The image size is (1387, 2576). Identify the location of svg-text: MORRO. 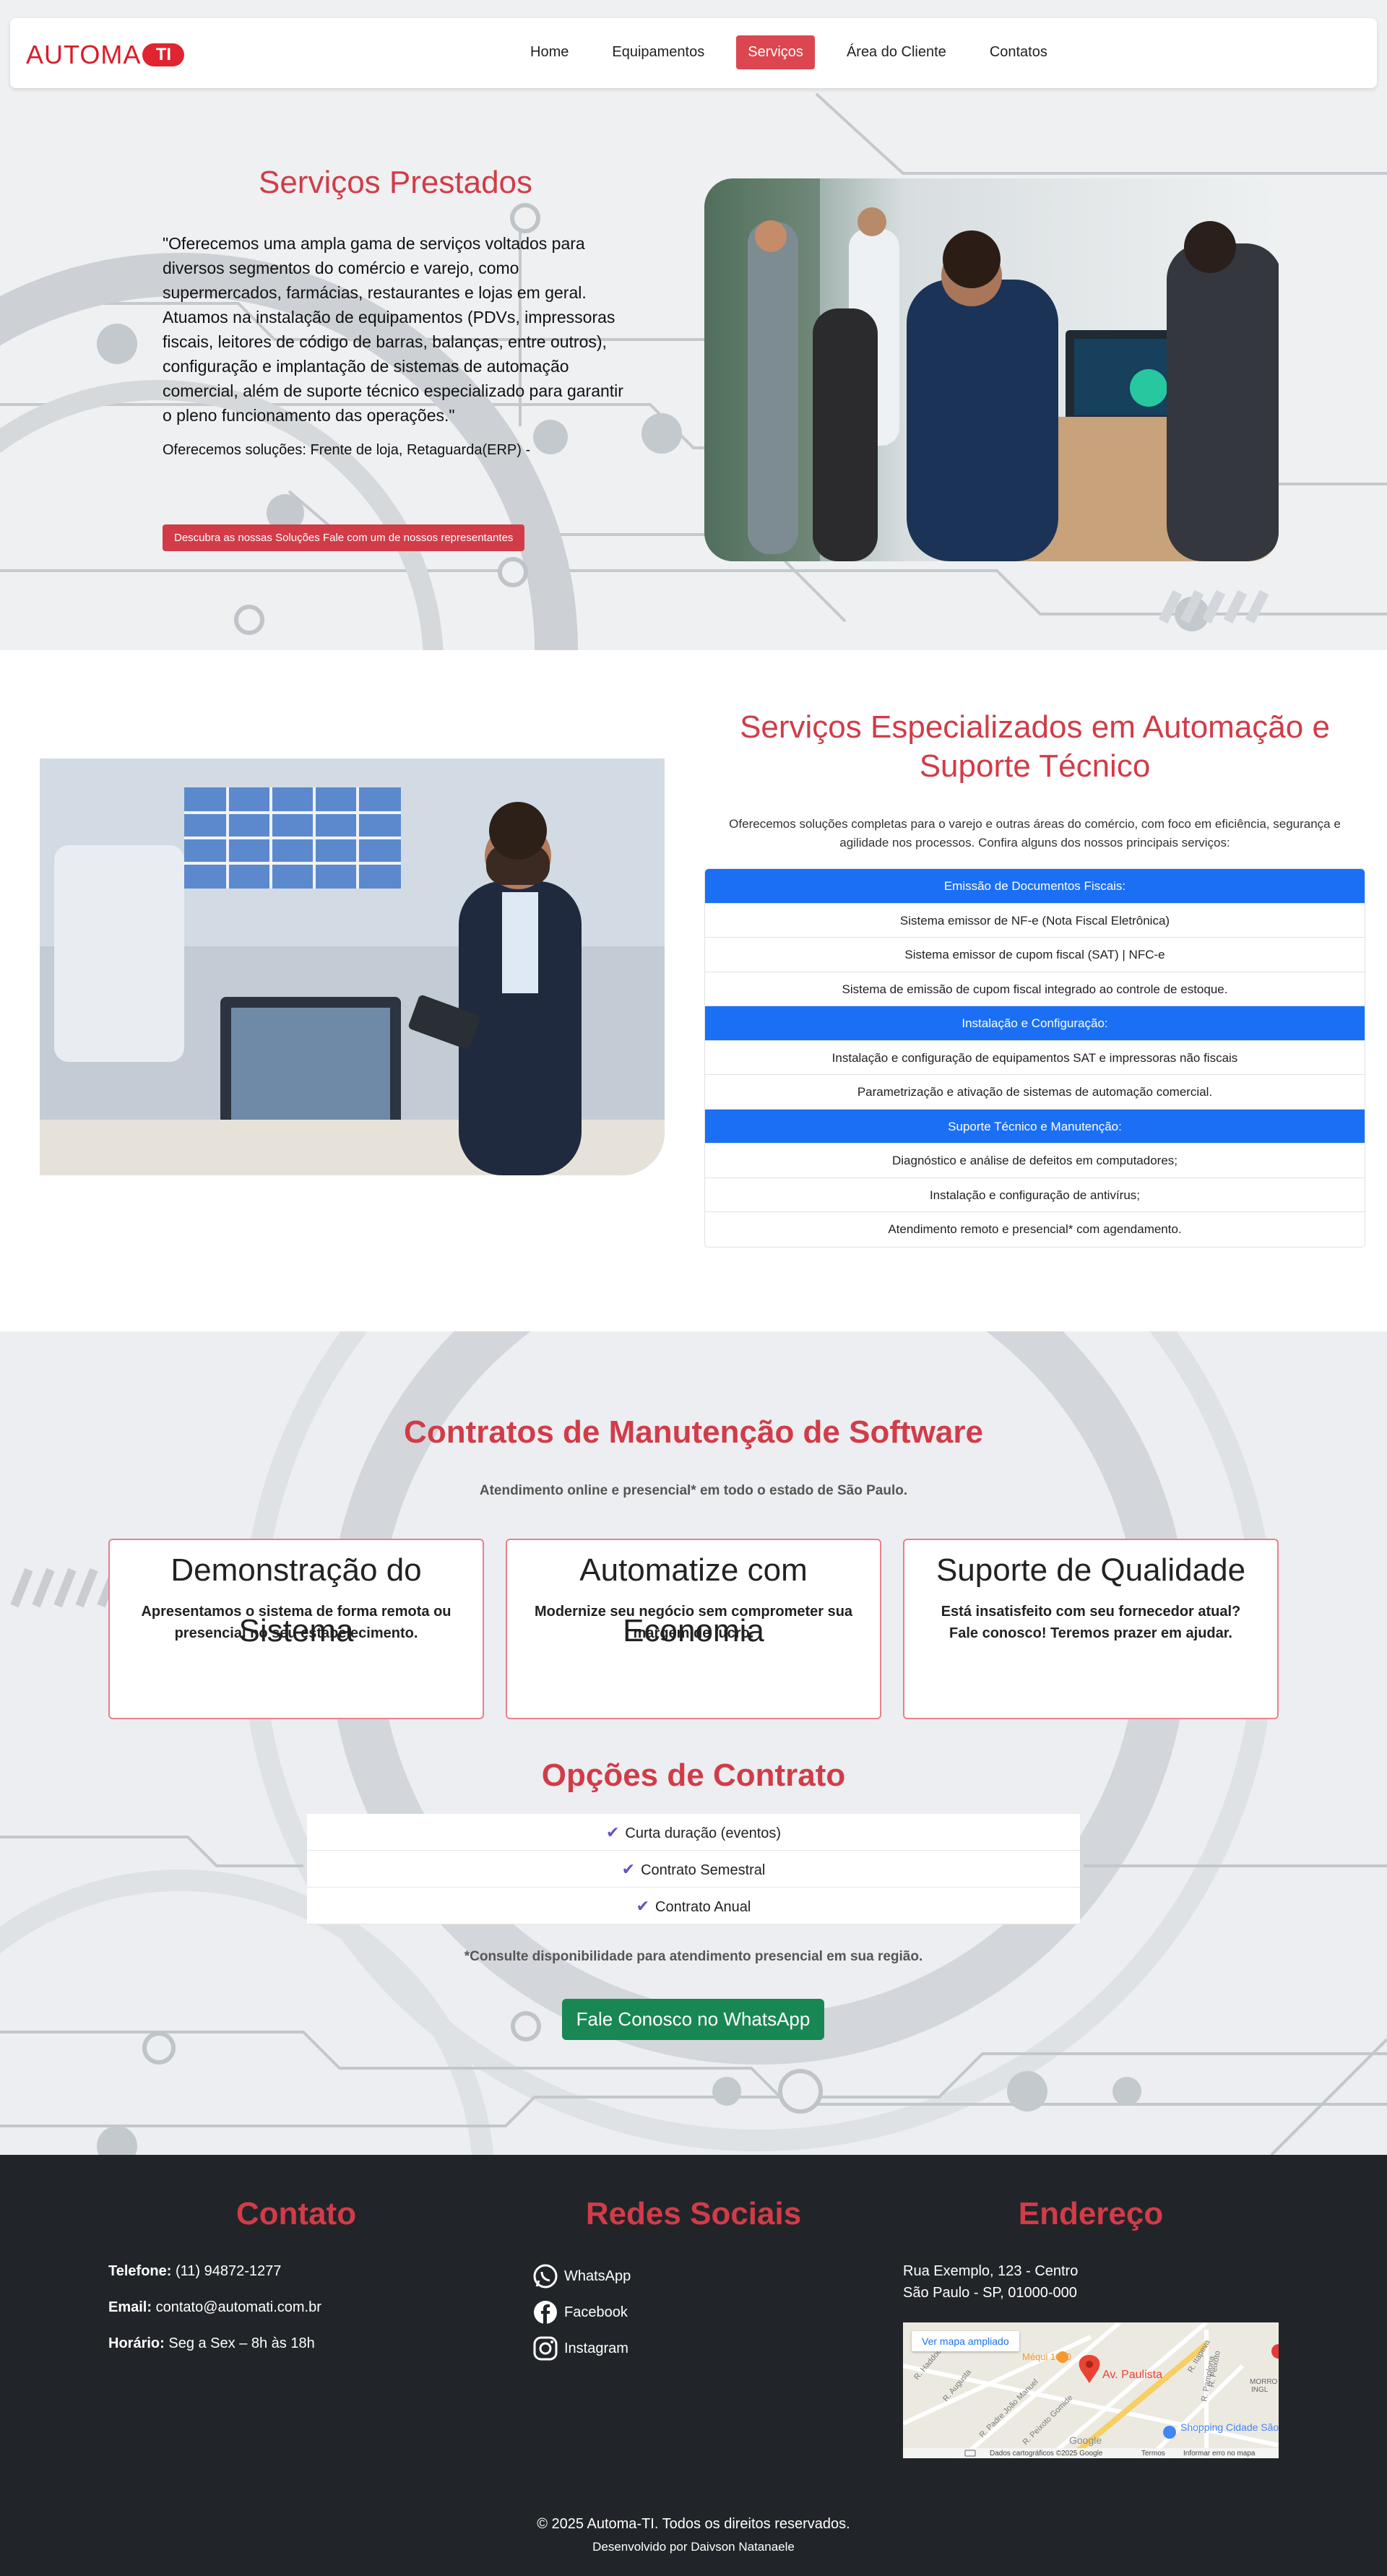
(1264, 2382).